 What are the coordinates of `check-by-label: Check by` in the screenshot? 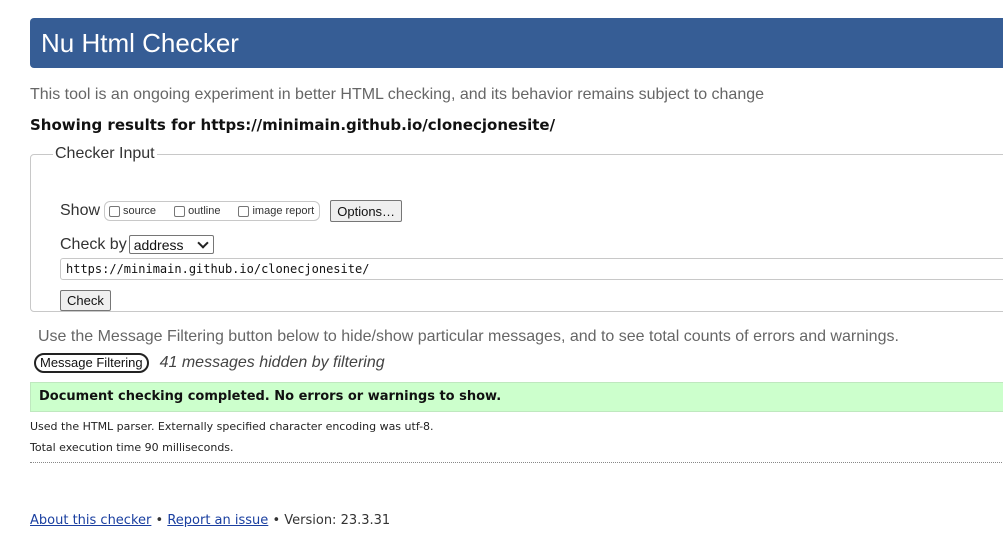 It's located at (93, 244).